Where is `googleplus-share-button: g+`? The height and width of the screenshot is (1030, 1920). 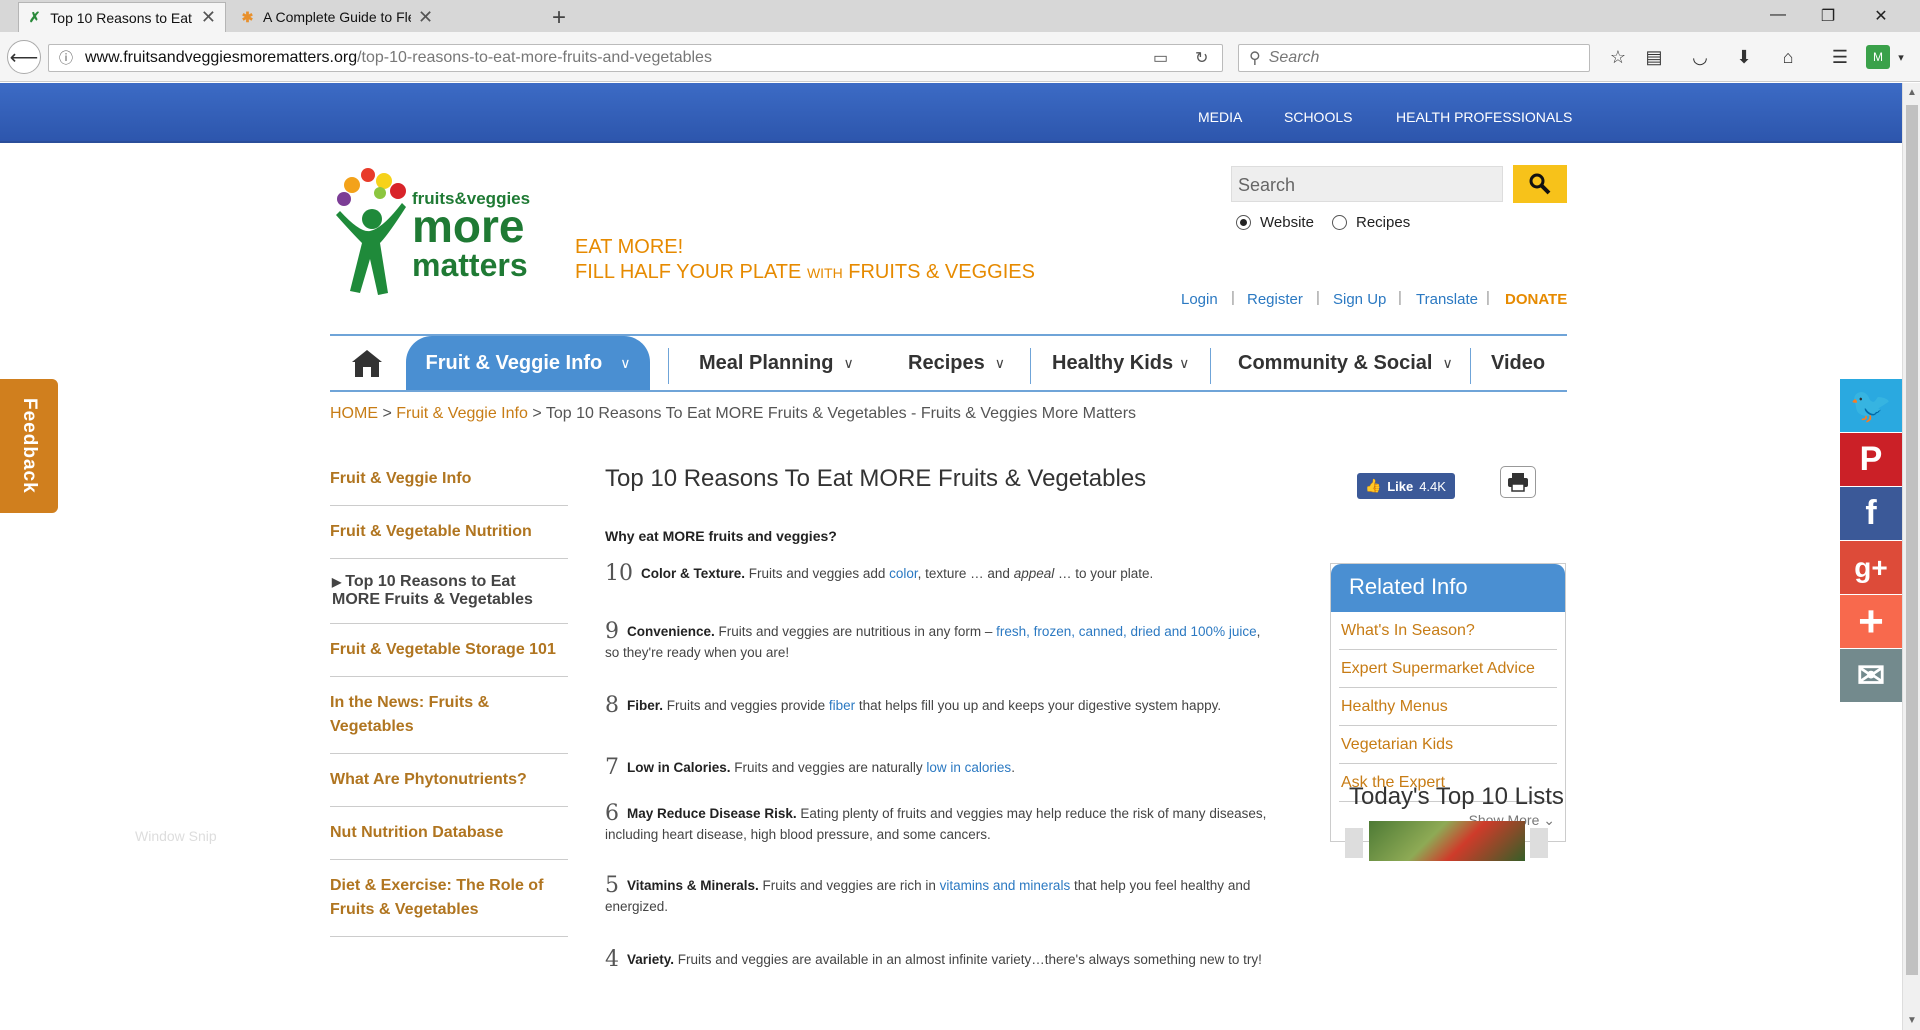 googleplus-share-button: g+ is located at coordinates (1871, 567).